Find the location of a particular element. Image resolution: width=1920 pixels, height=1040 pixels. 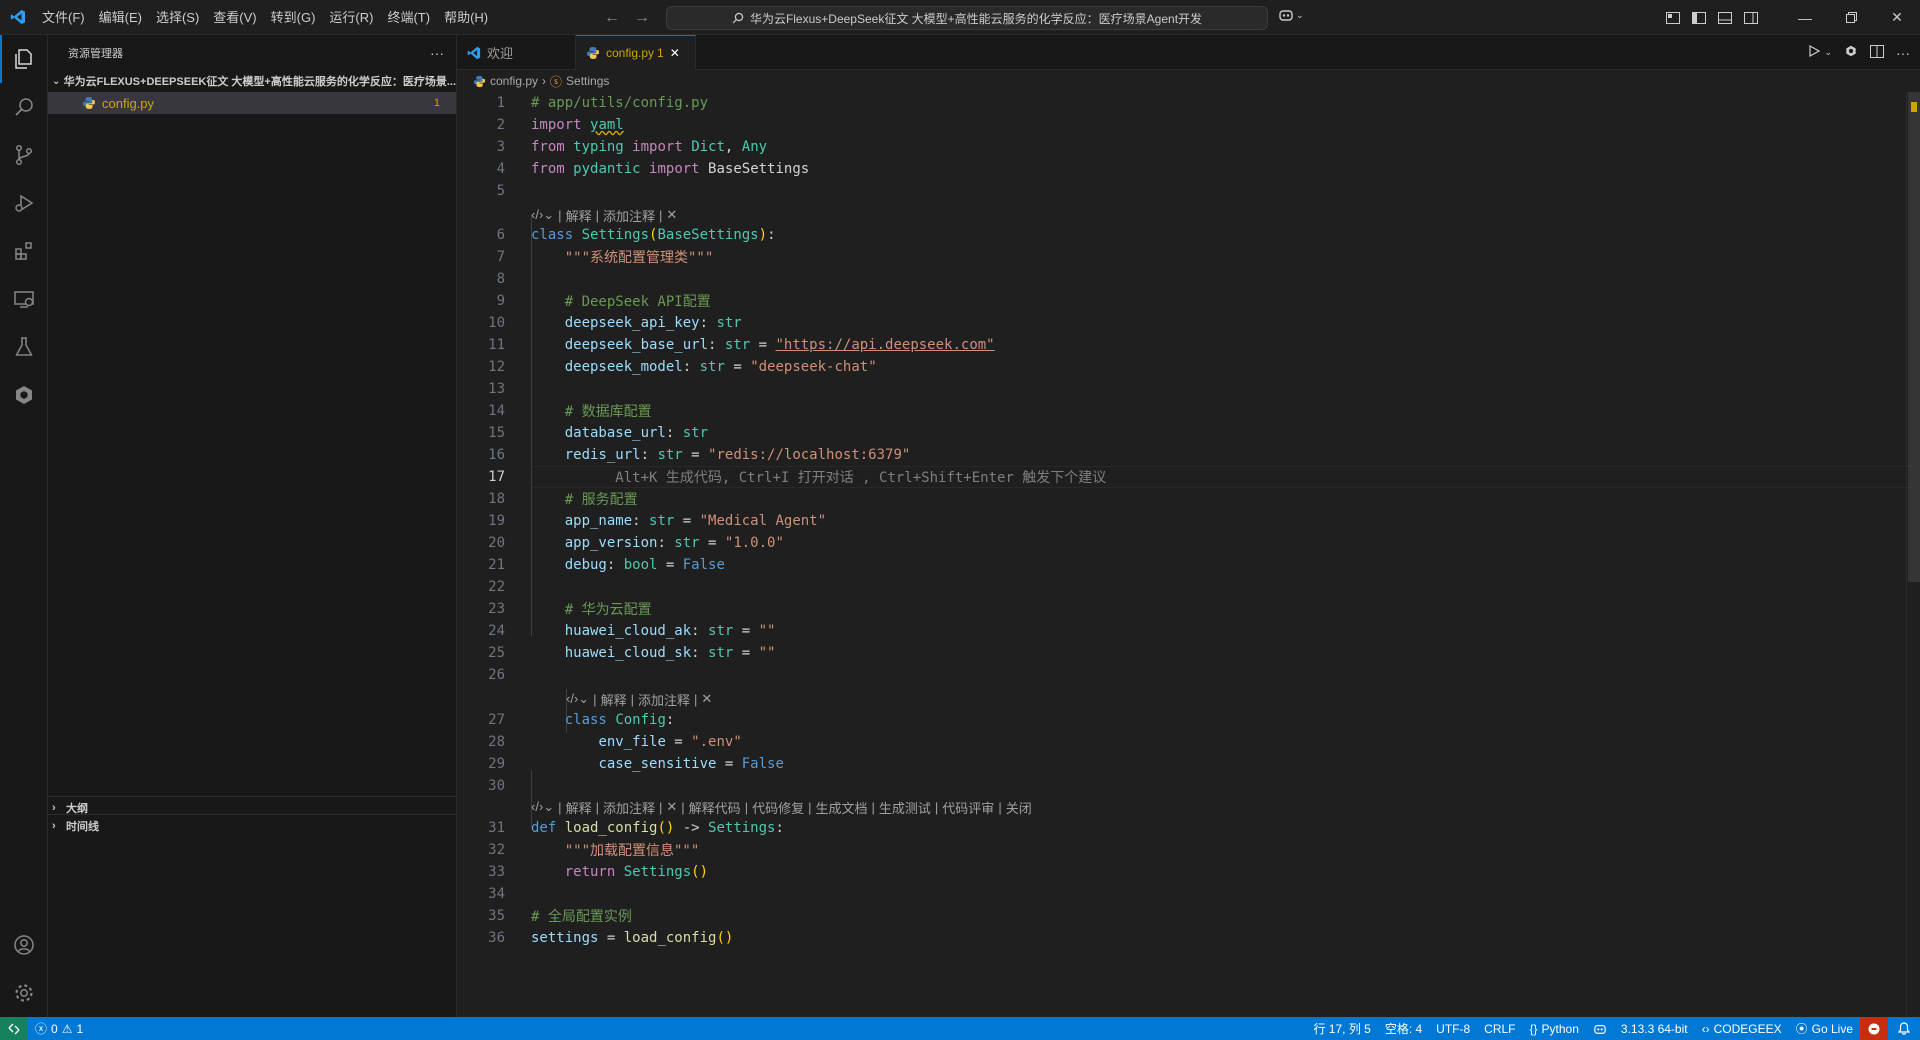

scrollbar-thumb is located at coordinates (1914, 337).